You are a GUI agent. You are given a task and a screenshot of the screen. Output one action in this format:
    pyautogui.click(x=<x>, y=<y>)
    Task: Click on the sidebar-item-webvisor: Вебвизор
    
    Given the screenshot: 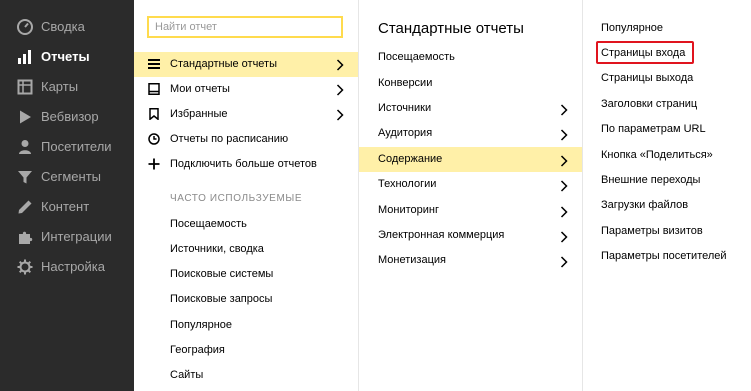 What is the action you would take?
    pyautogui.click(x=67, y=117)
    